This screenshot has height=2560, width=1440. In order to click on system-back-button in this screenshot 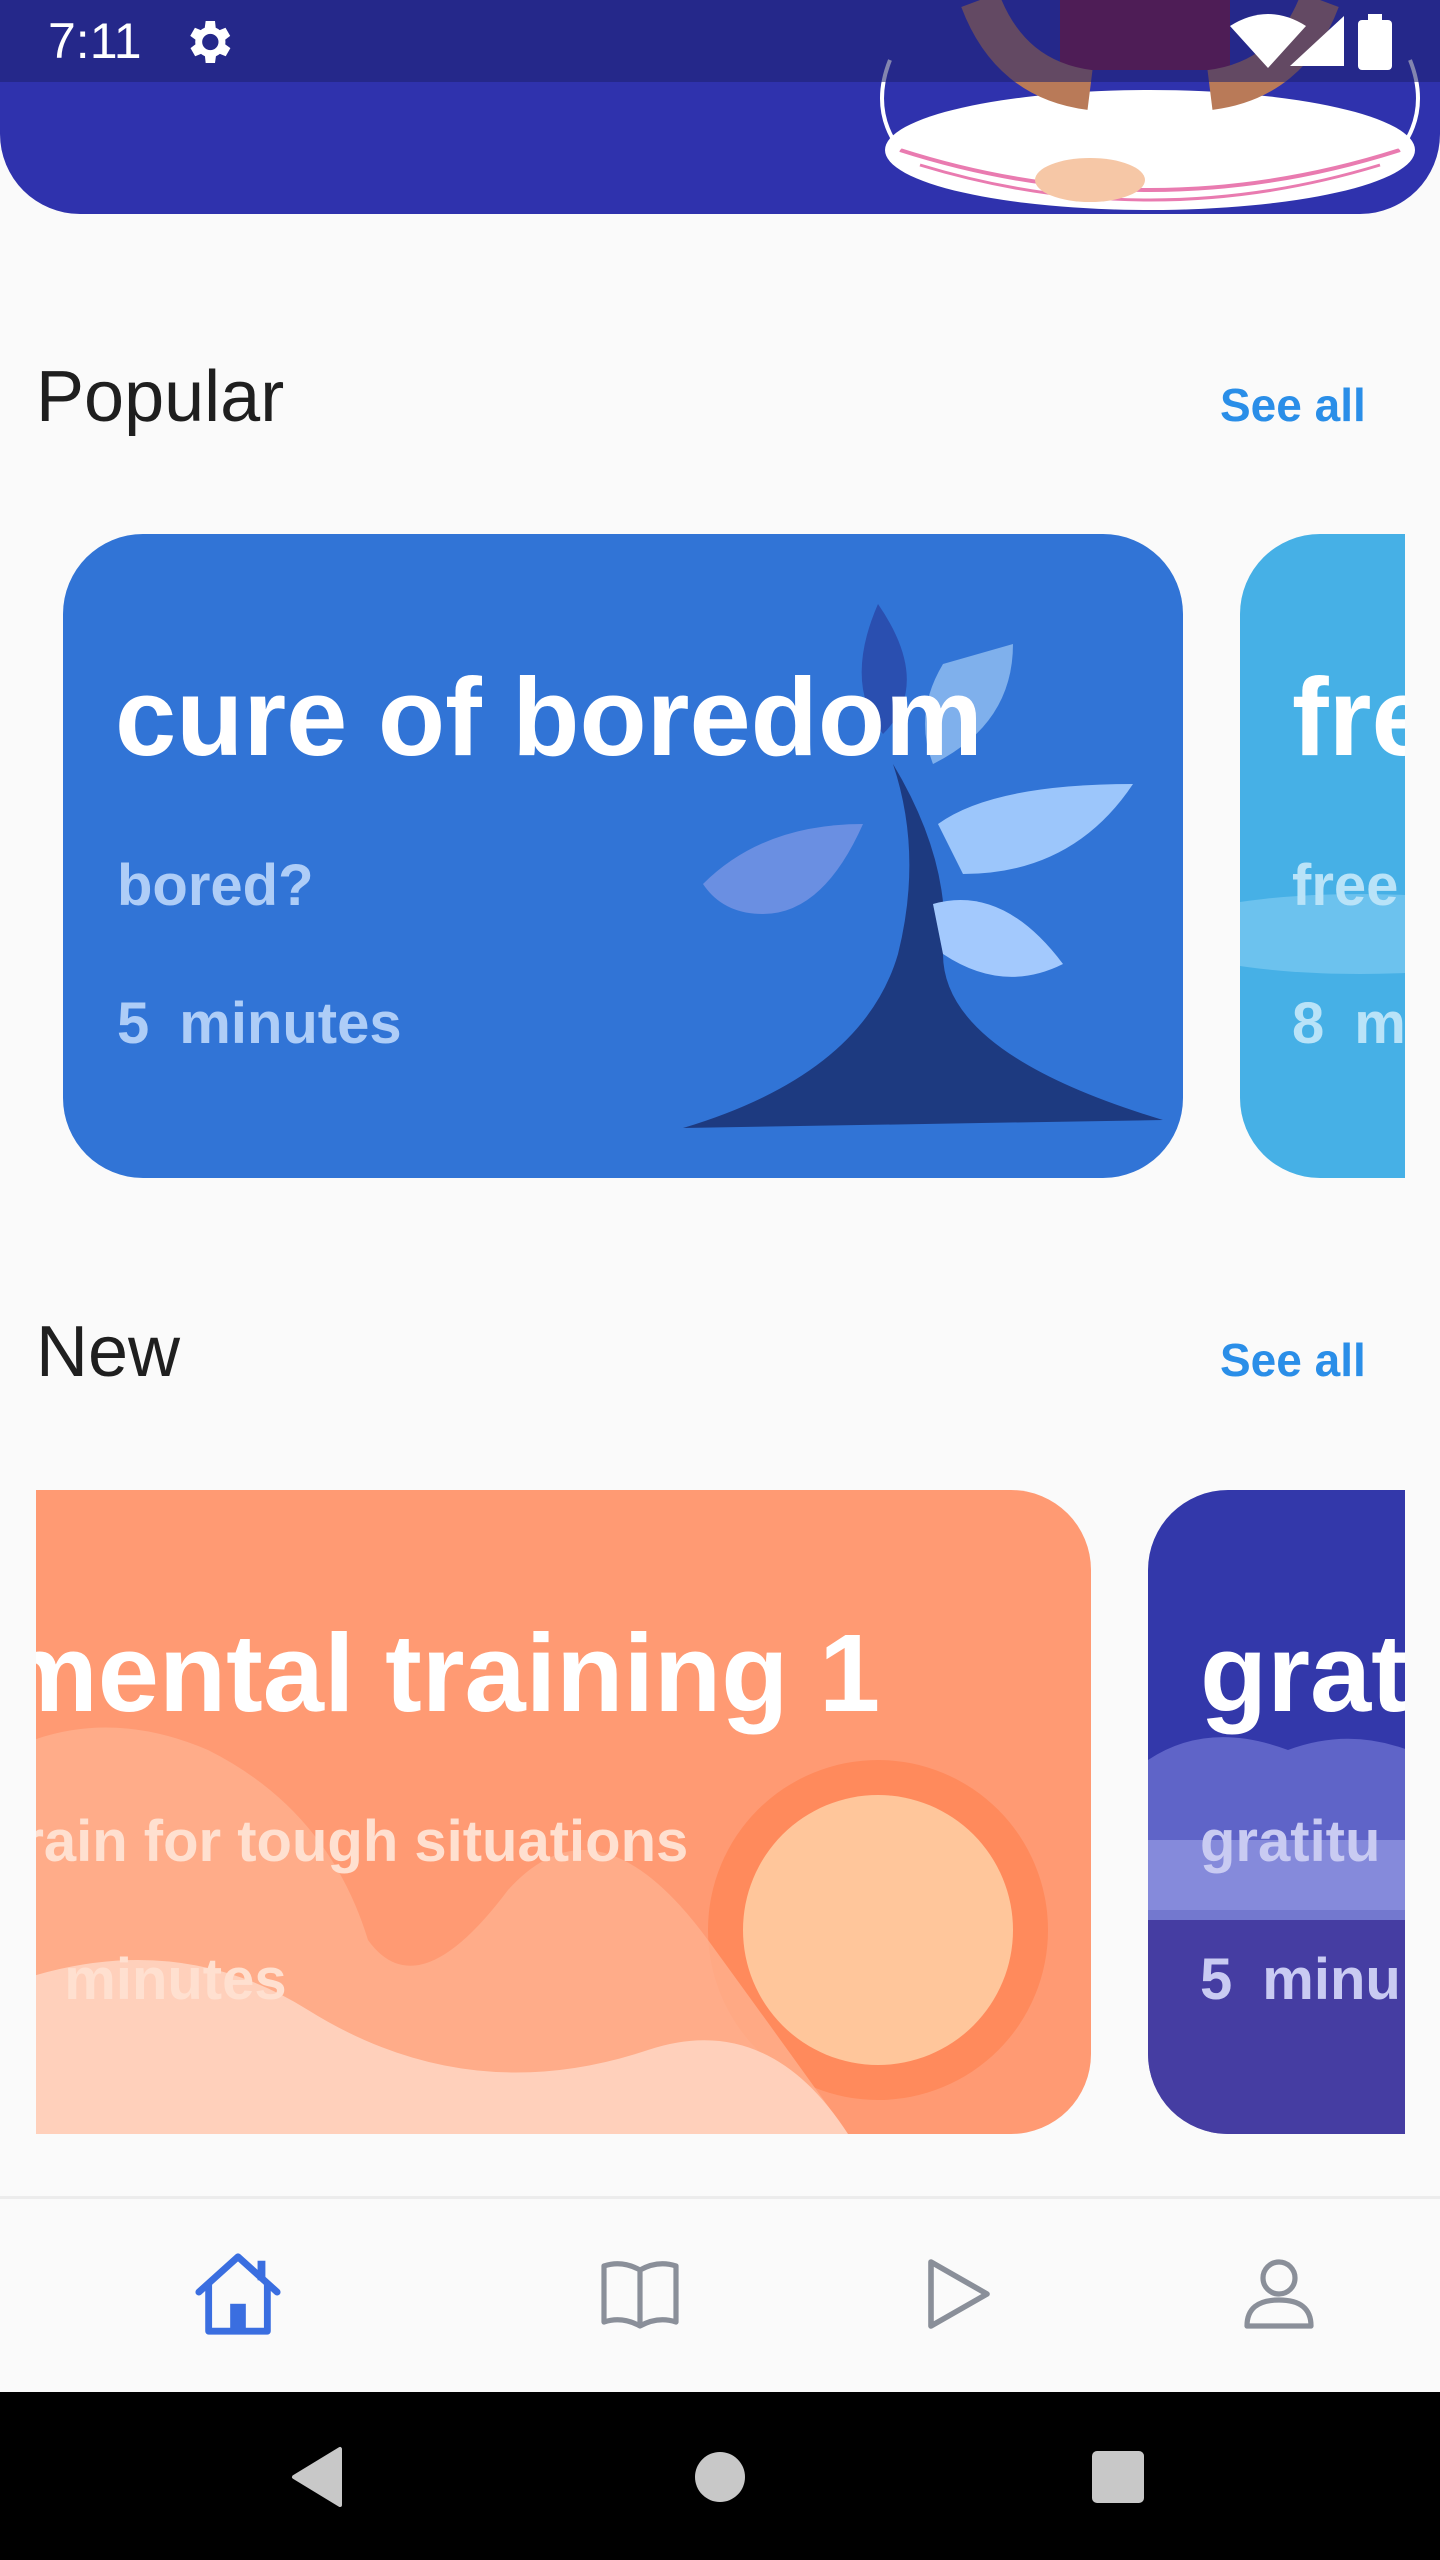, I will do `click(318, 2477)`.